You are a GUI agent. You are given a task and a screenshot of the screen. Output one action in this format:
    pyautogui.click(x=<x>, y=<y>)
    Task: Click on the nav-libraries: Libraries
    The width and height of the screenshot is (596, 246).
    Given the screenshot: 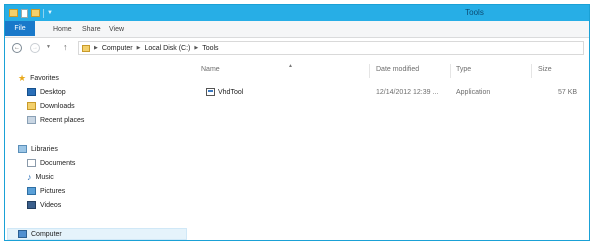 What is the action you would take?
    pyautogui.click(x=38, y=149)
    